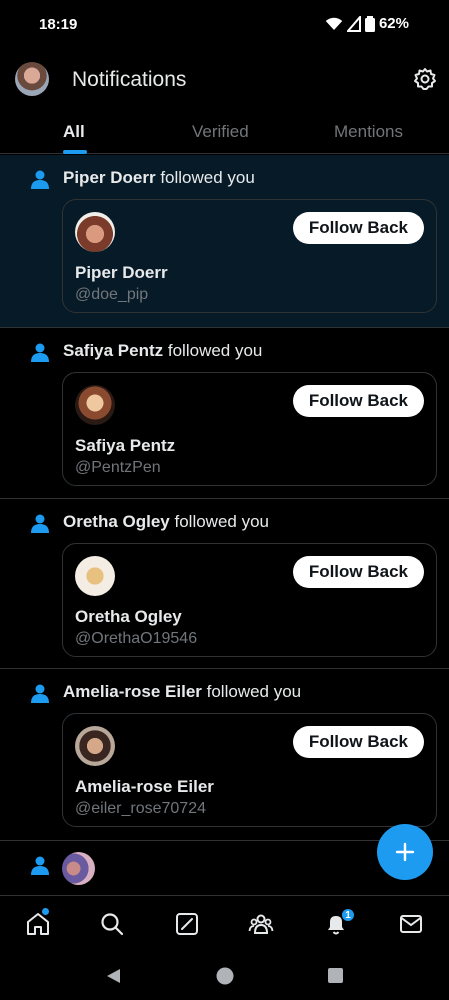  What do you see at coordinates (425, 79) in the screenshot?
I see `gear-icon` at bounding box center [425, 79].